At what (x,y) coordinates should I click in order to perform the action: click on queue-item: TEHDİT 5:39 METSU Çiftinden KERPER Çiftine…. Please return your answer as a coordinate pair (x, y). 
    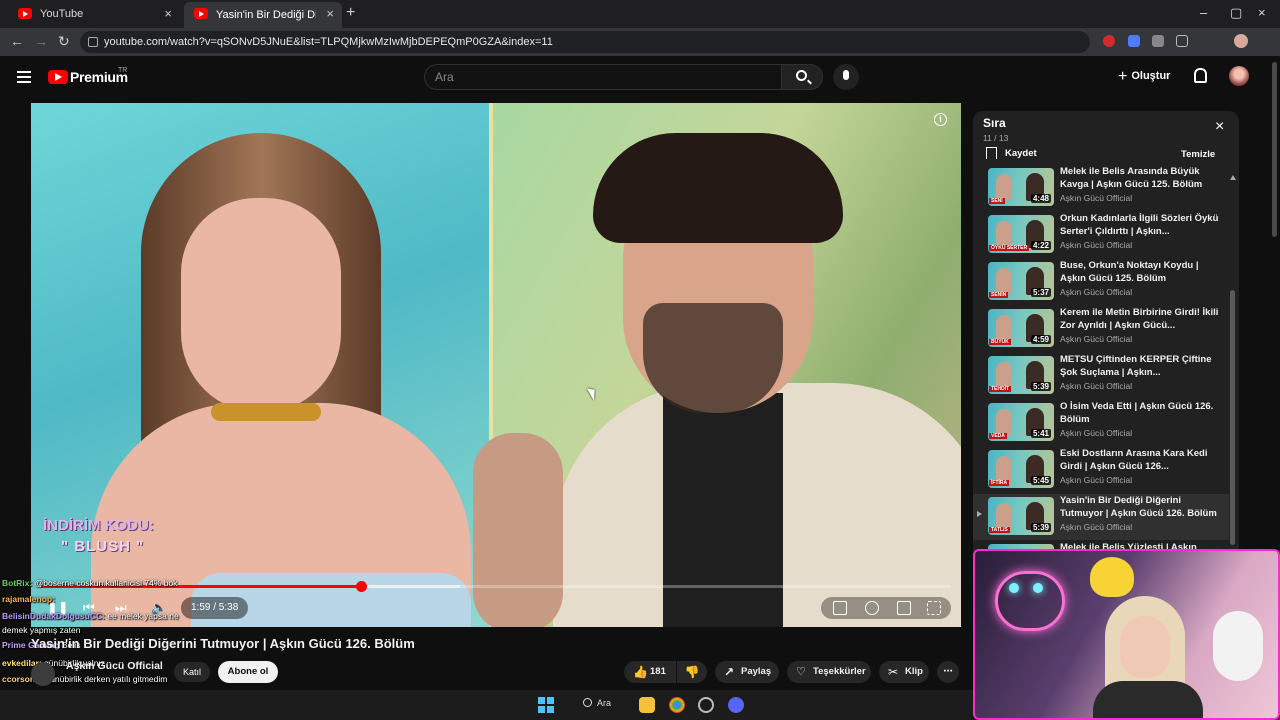
    Looking at the image, I should click on (1101, 376).